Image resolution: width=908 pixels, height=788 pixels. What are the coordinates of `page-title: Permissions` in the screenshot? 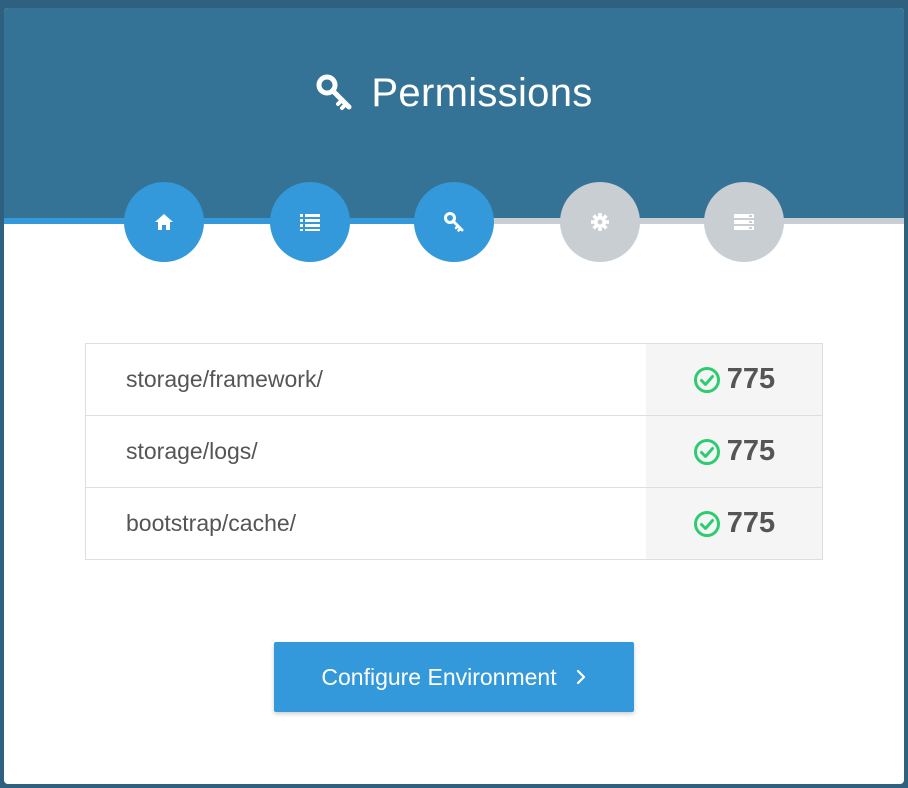 It's located at (454, 93).